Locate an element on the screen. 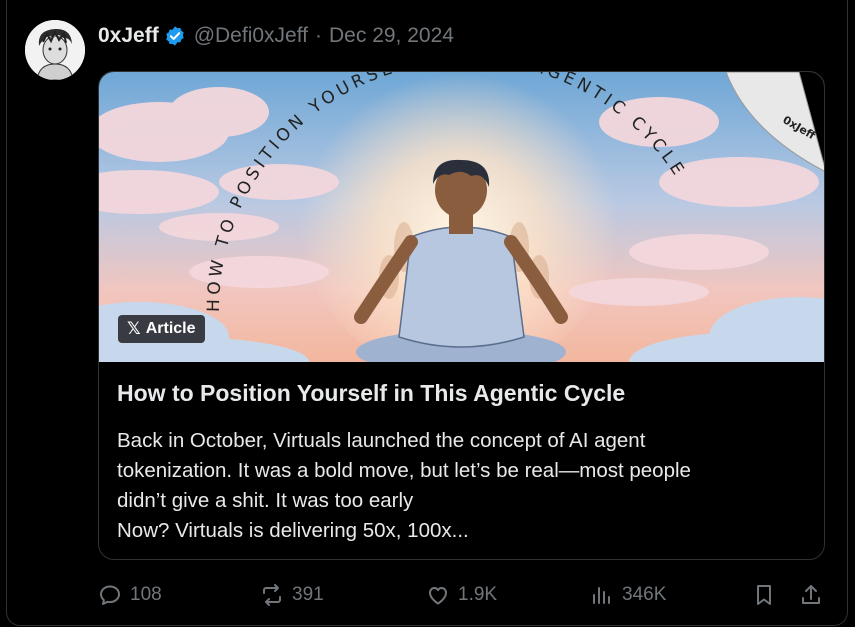 This screenshot has width=855, height=627. views-icon is located at coordinates (601, 595).